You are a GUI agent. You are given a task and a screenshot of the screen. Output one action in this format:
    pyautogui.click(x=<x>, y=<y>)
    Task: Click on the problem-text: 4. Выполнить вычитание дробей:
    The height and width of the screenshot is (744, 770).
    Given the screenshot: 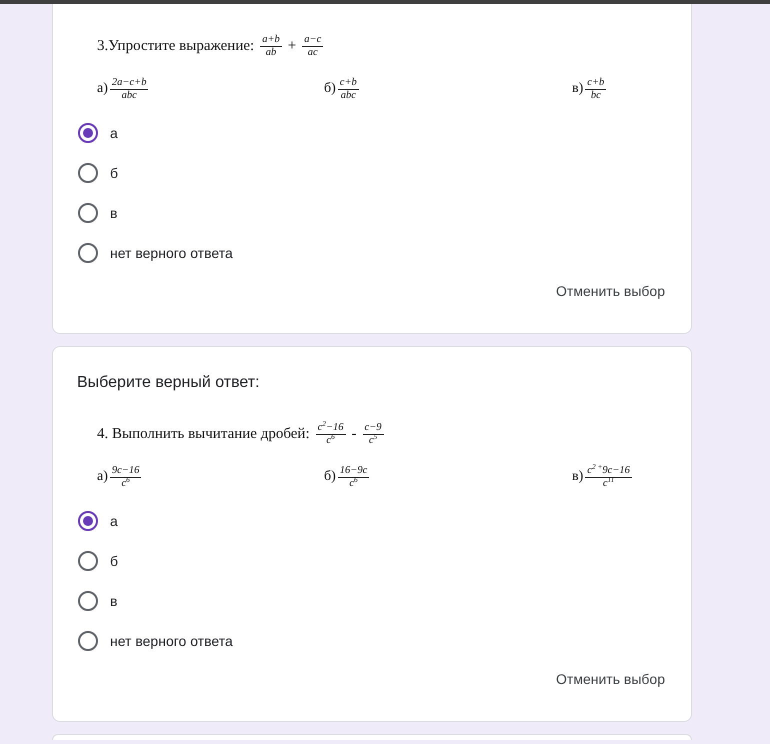 What is the action you would take?
    pyautogui.click(x=203, y=434)
    